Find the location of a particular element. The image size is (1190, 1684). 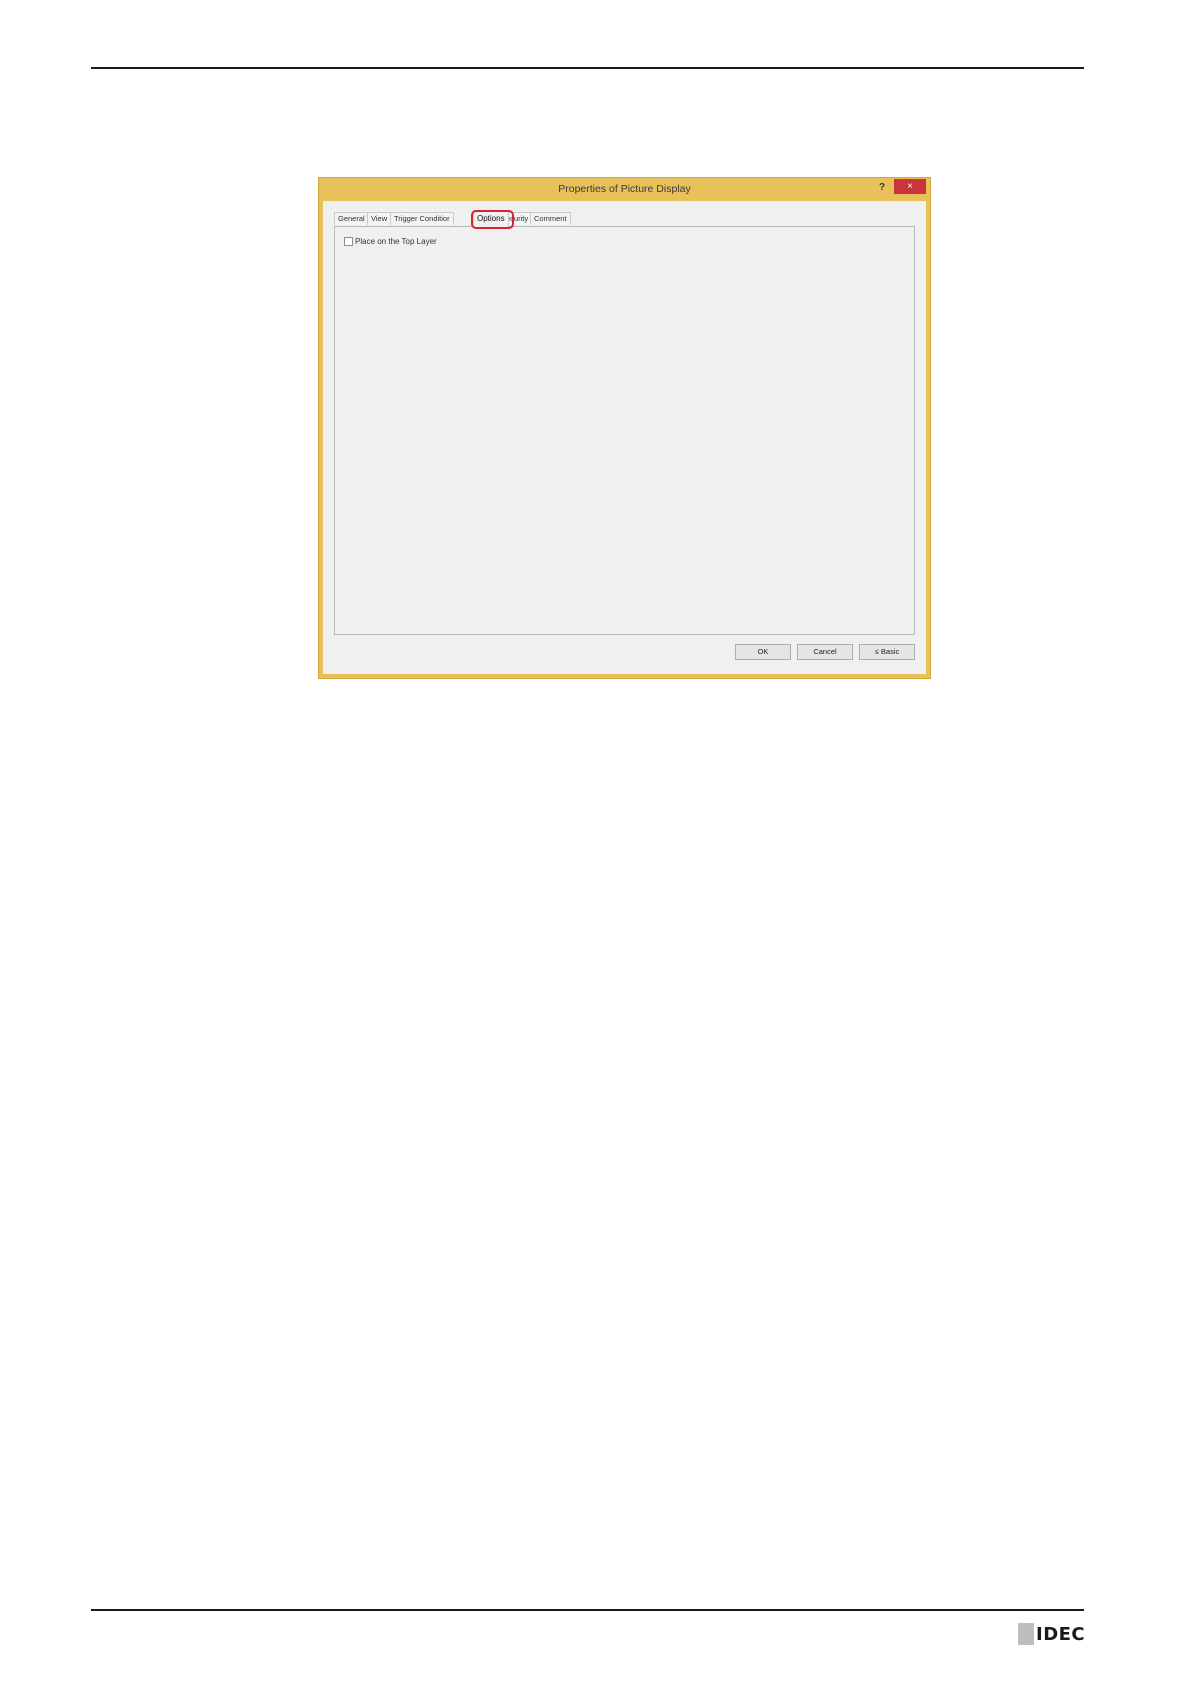

ok-button: OK is located at coordinates (763, 652).